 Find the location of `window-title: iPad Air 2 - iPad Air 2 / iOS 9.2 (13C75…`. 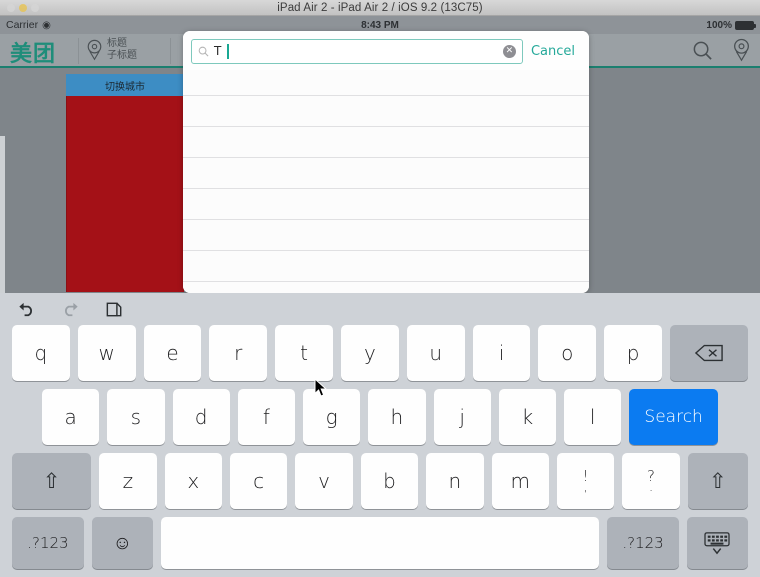

window-title: iPad Air 2 - iPad Air 2 / iOS 9.2 (13C75… is located at coordinates (380, 7).